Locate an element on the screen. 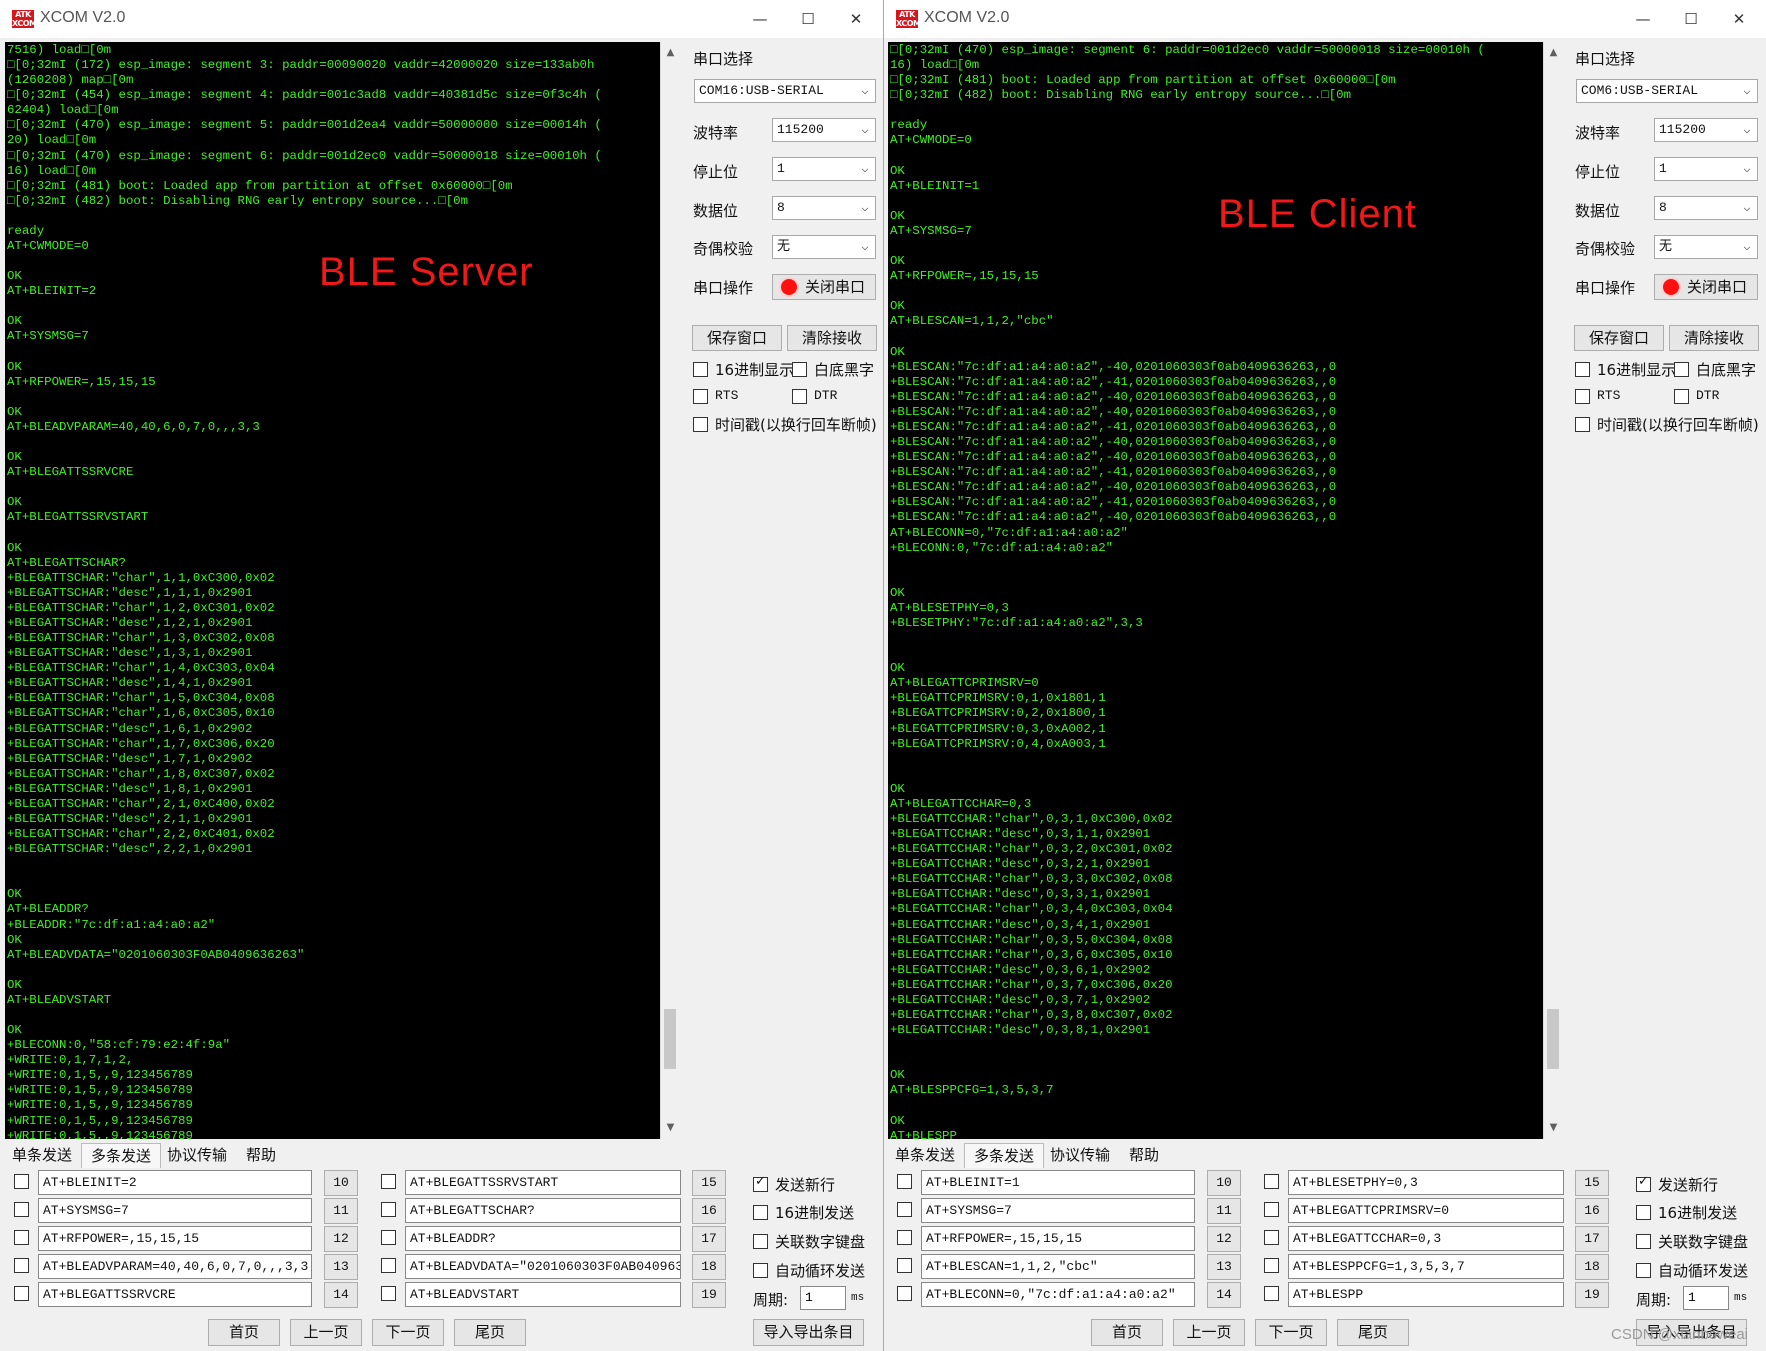 This screenshot has width=1766, height=1351. send-newline-checkbox is located at coordinates (1643, 1183).